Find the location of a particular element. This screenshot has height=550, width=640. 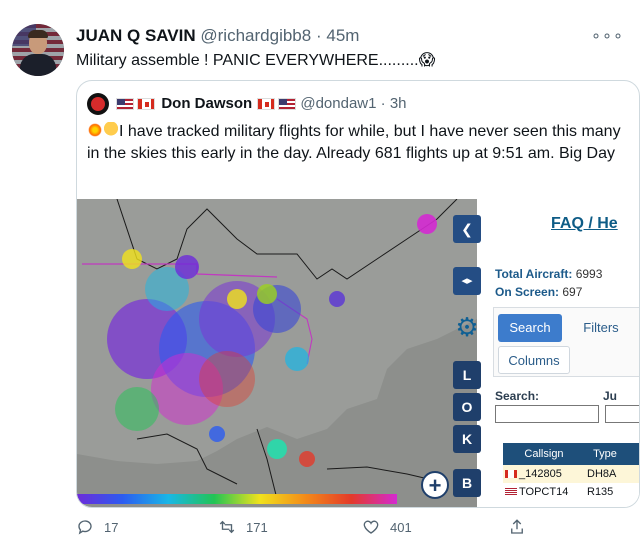

more-options-icon: ∘∘∘ is located at coordinates (607, 36).